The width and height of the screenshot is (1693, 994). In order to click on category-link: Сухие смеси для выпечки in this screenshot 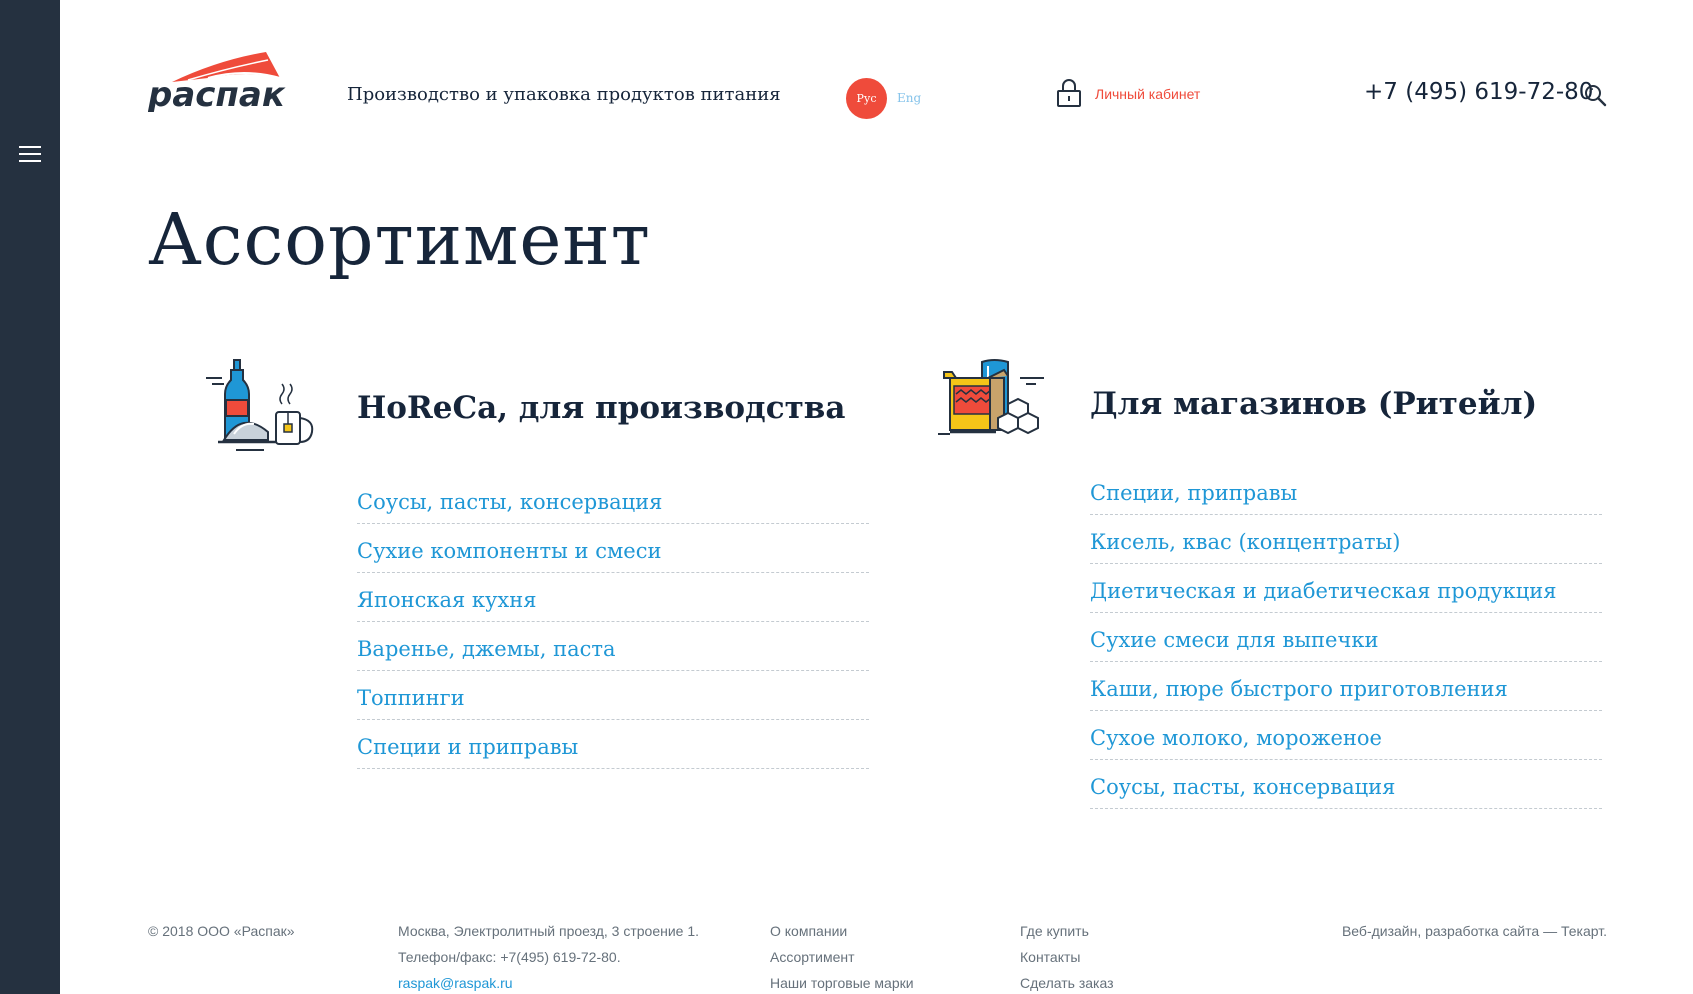, I will do `click(1234, 640)`.